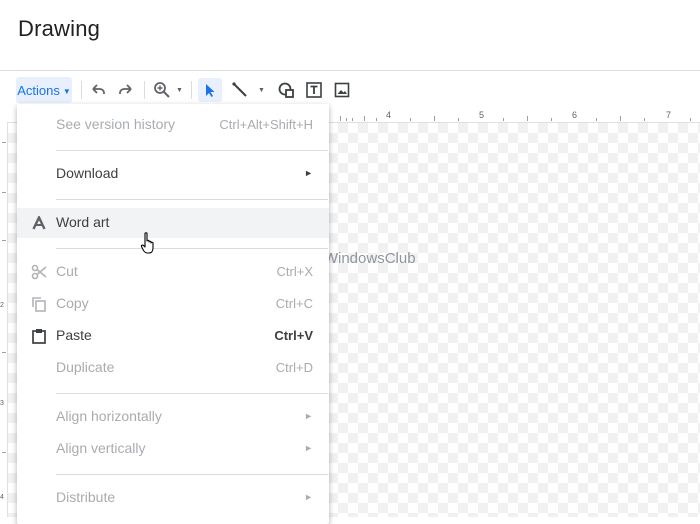 This screenshot has width=700, height=524. I want to click on undo-icon, so click(98, 89).